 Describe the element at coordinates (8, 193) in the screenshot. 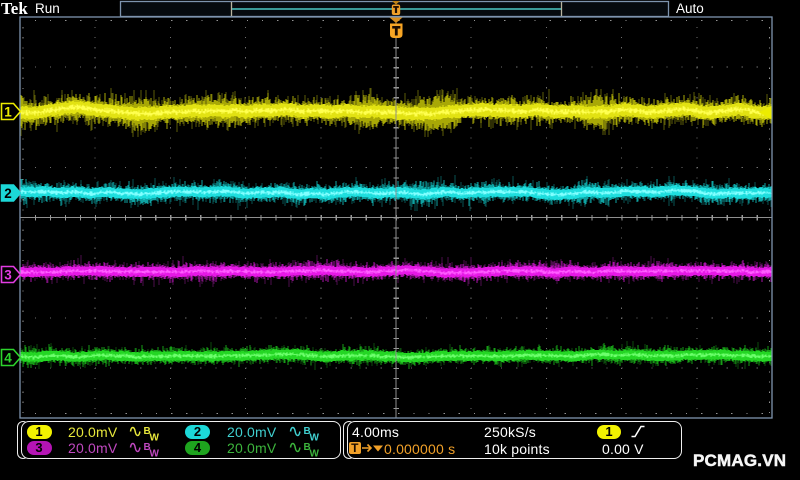

I see `svg-text: 2` at that location.